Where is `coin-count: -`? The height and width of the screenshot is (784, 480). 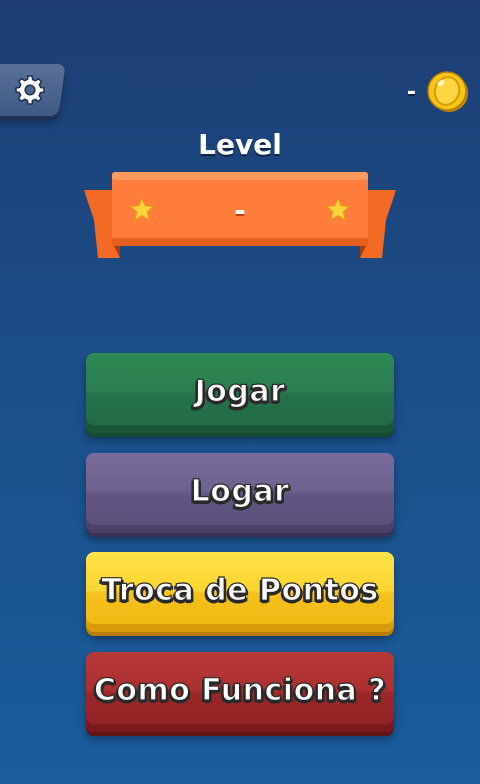 coin-count: - is located at coordinates (411, 92).